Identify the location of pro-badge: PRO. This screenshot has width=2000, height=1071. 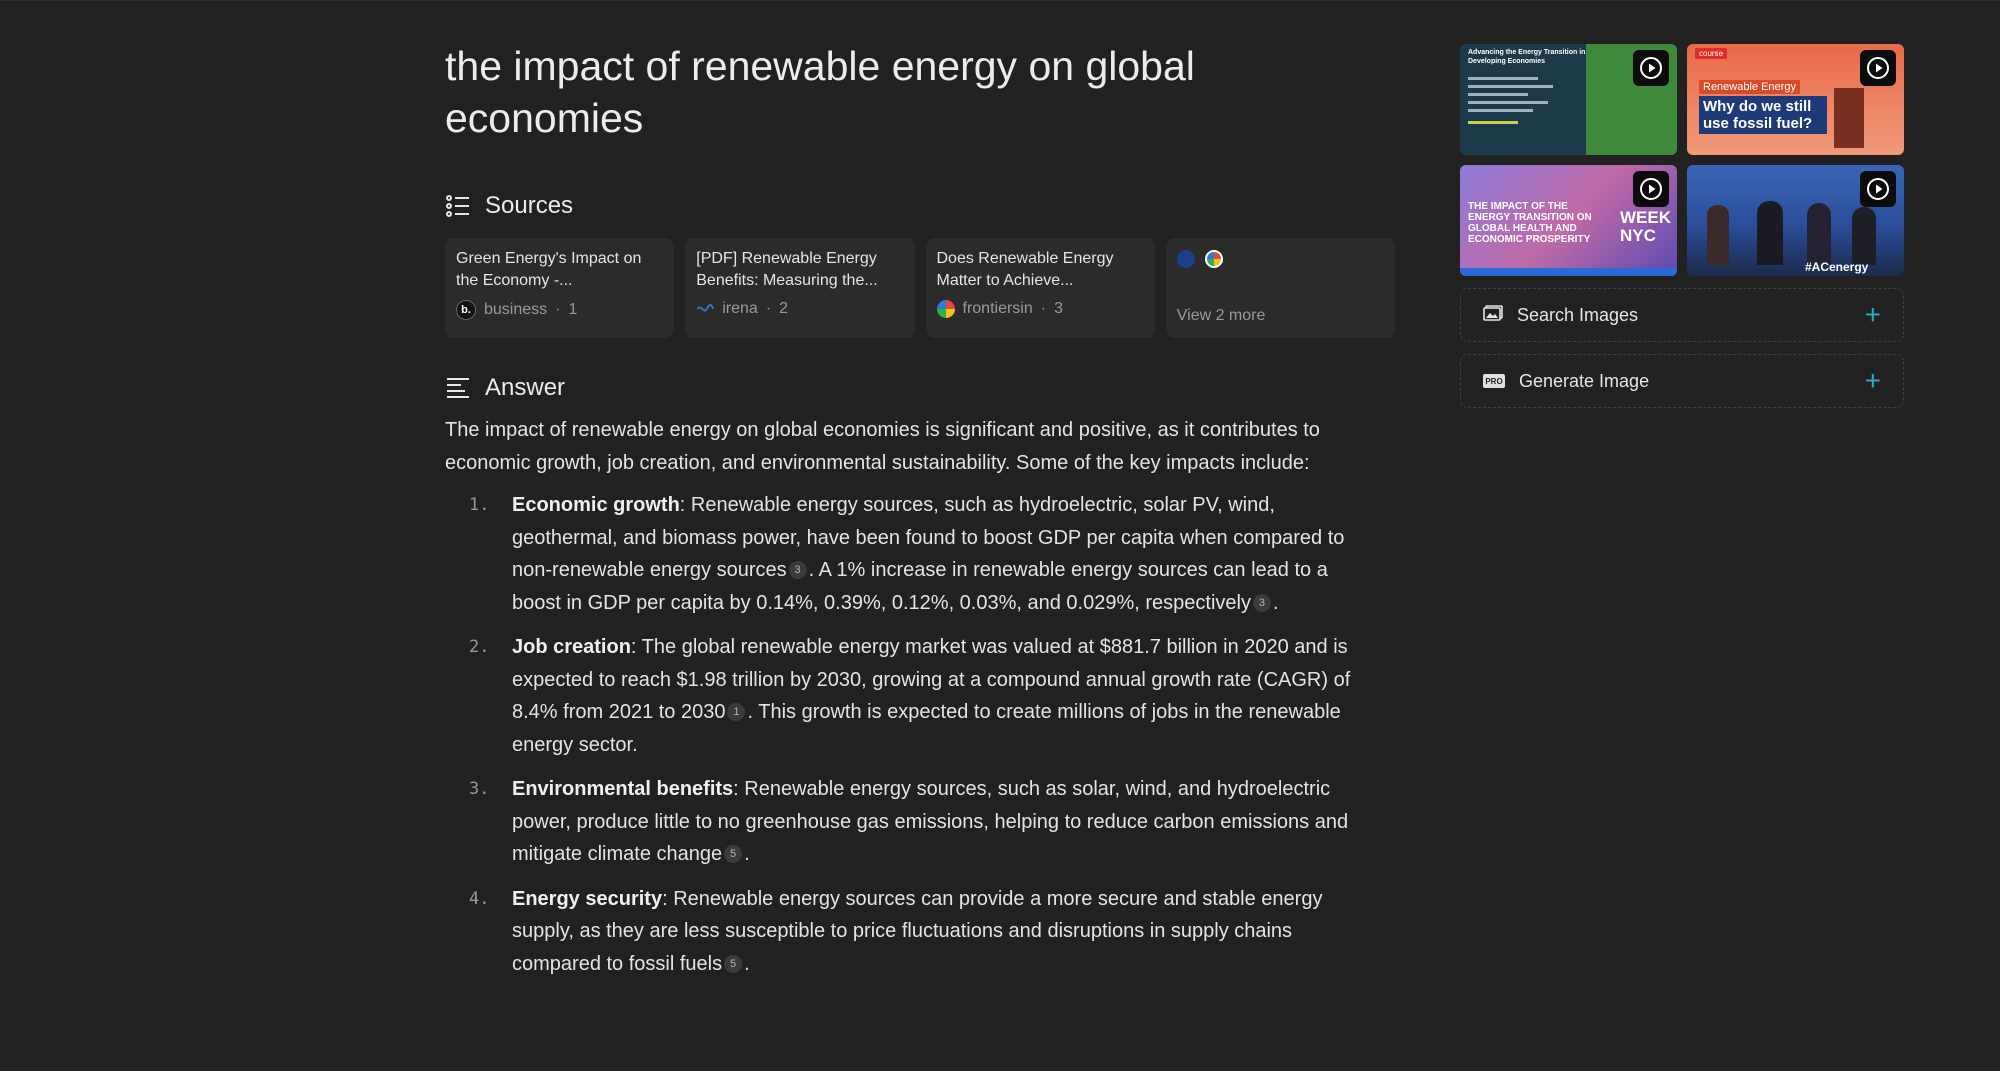
(1494, 381).